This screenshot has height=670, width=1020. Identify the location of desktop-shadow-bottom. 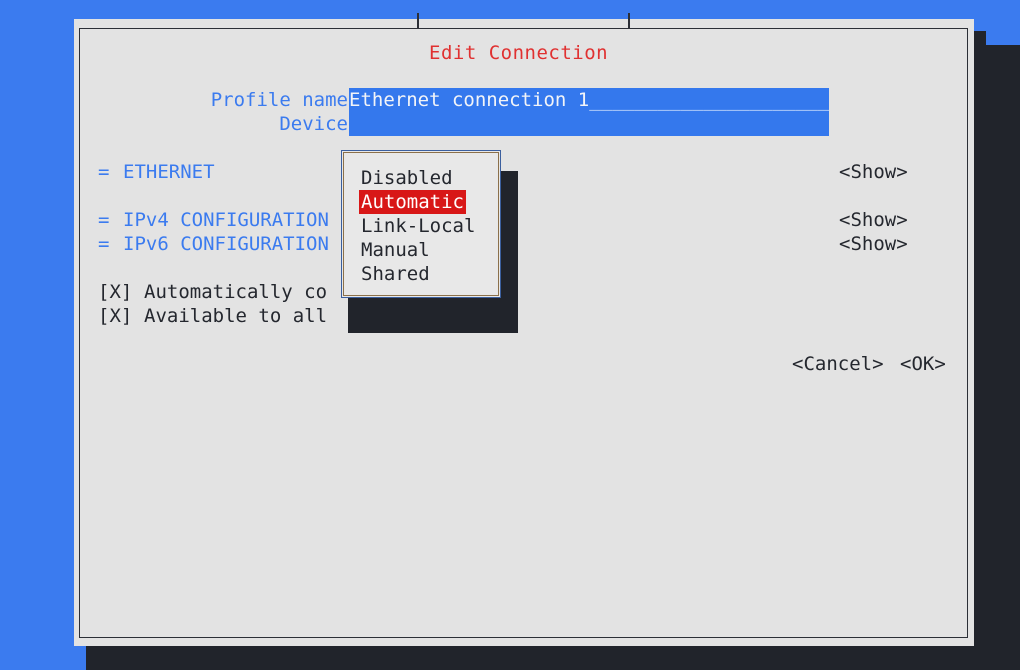
(553, 658).